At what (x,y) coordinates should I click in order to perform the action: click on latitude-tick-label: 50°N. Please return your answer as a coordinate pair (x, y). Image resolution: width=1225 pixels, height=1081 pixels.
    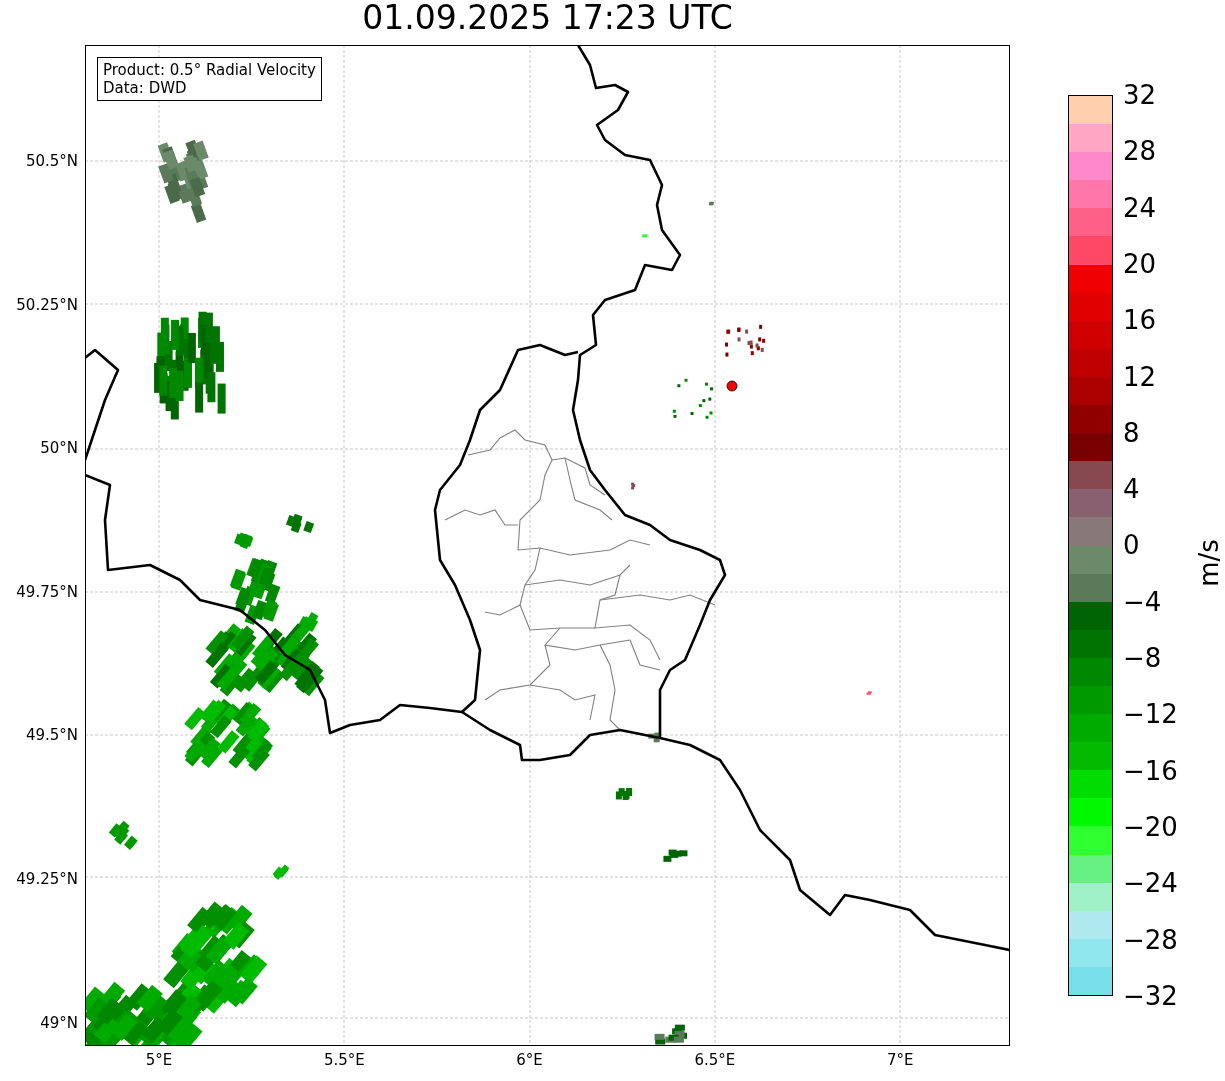
    Looking at the image, I should click on (59, 448).